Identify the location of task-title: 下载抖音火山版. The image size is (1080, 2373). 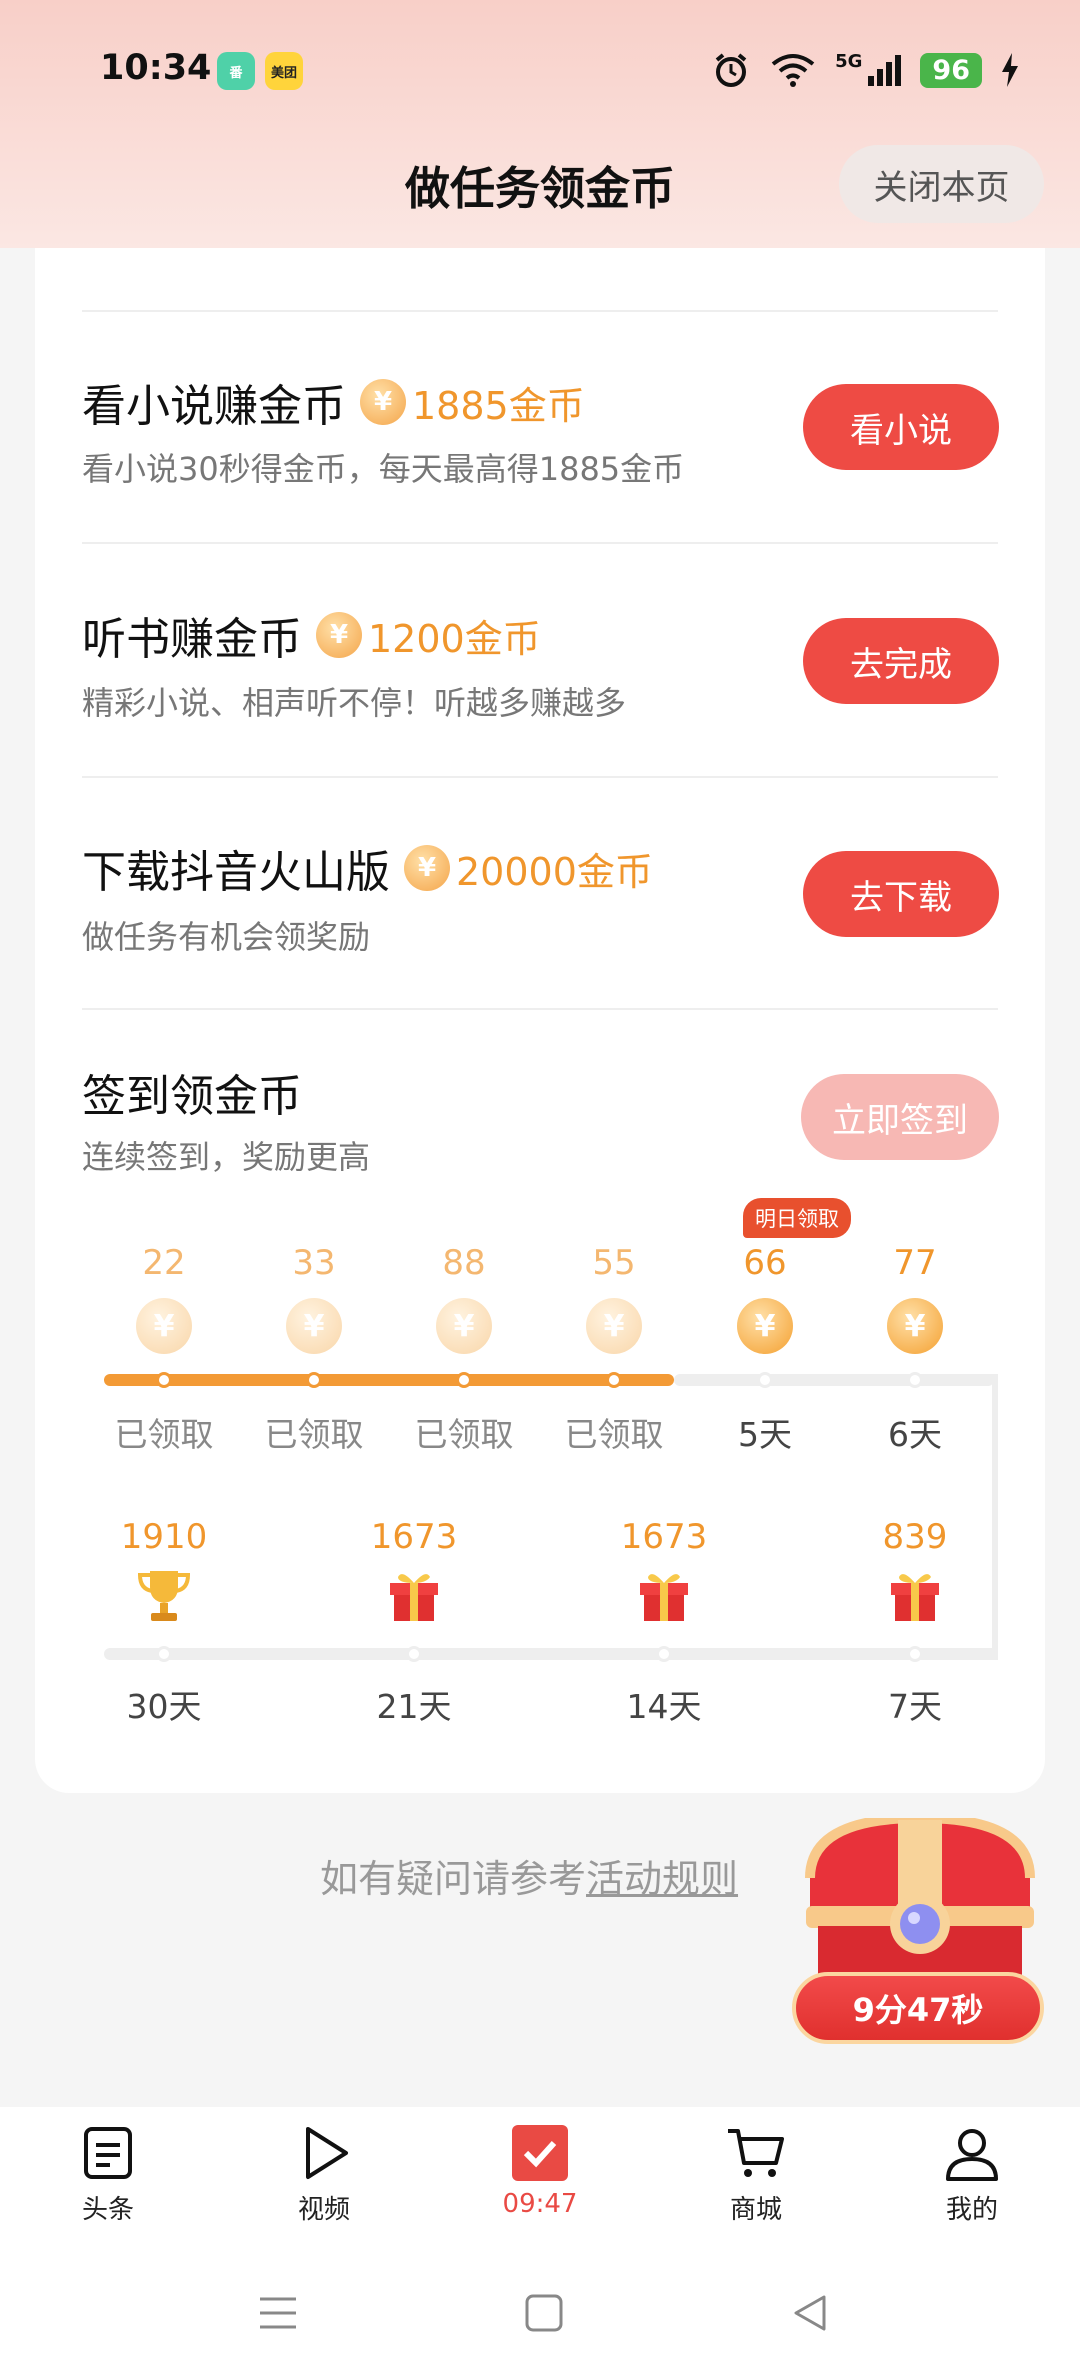
(236, 872).